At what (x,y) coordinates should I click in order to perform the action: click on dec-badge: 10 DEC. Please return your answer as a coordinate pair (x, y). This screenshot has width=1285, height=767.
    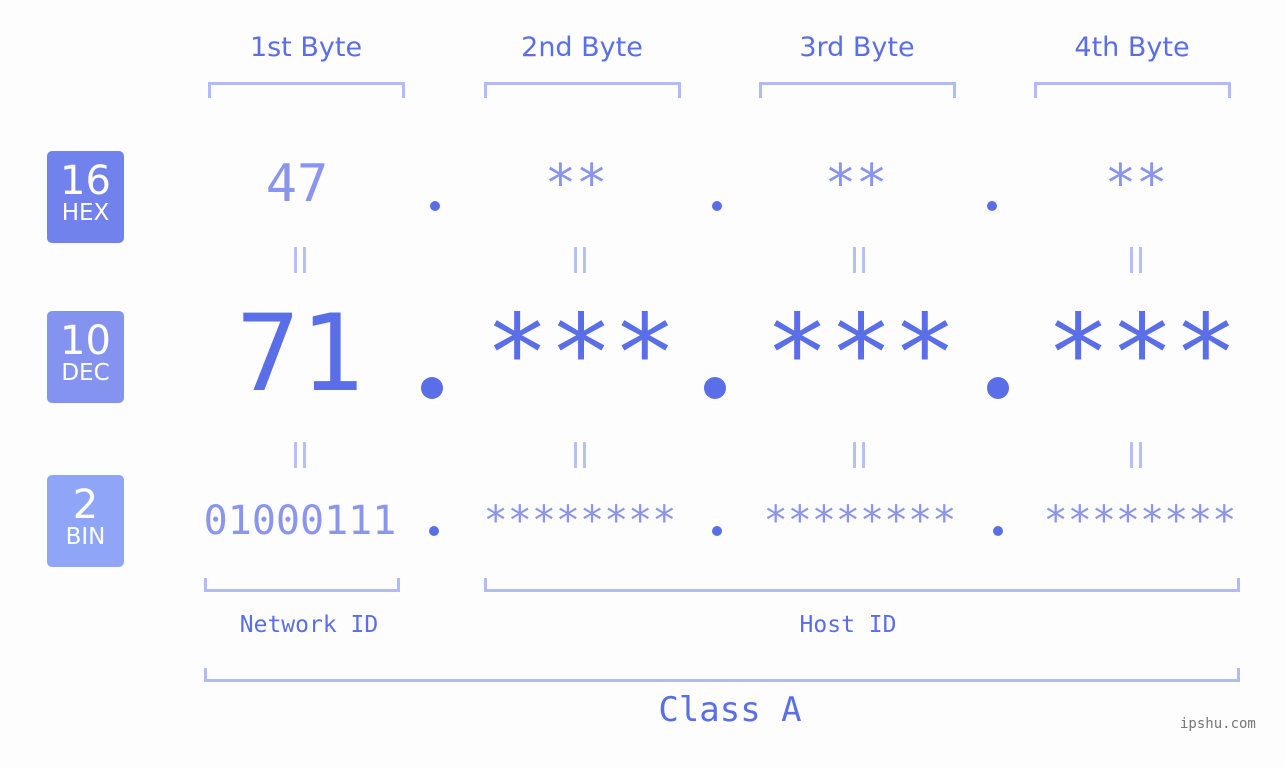
    Looking at the image, I should click on (85, 357).